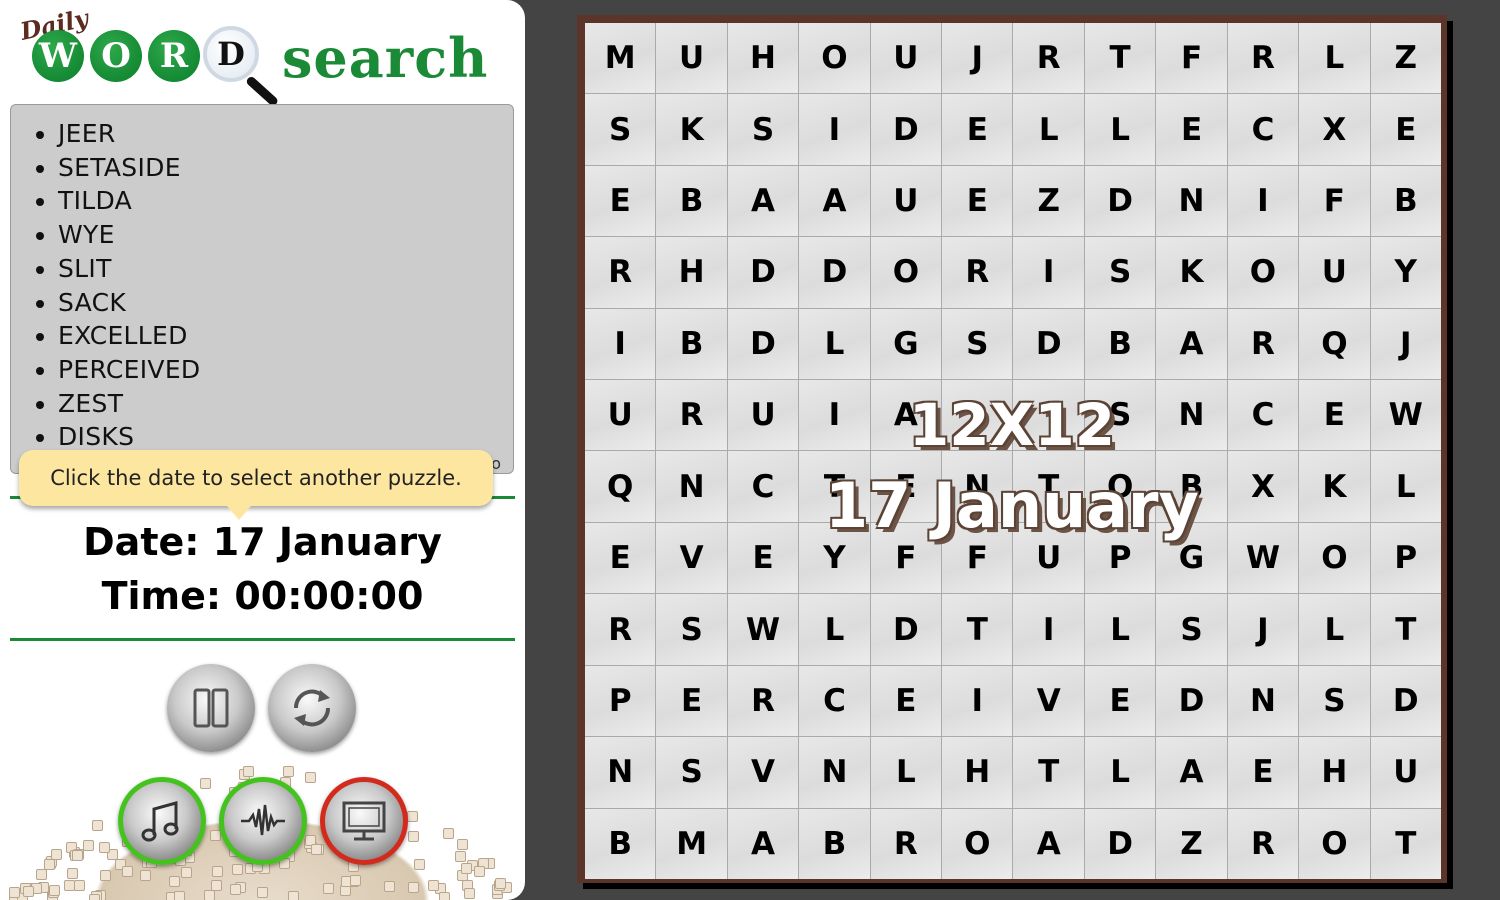 The height and width of the screenshot is (900, 1500). Describe the element at coordinates (620, 486) in the screenshot. I see `grid-cell: Q` at that location.